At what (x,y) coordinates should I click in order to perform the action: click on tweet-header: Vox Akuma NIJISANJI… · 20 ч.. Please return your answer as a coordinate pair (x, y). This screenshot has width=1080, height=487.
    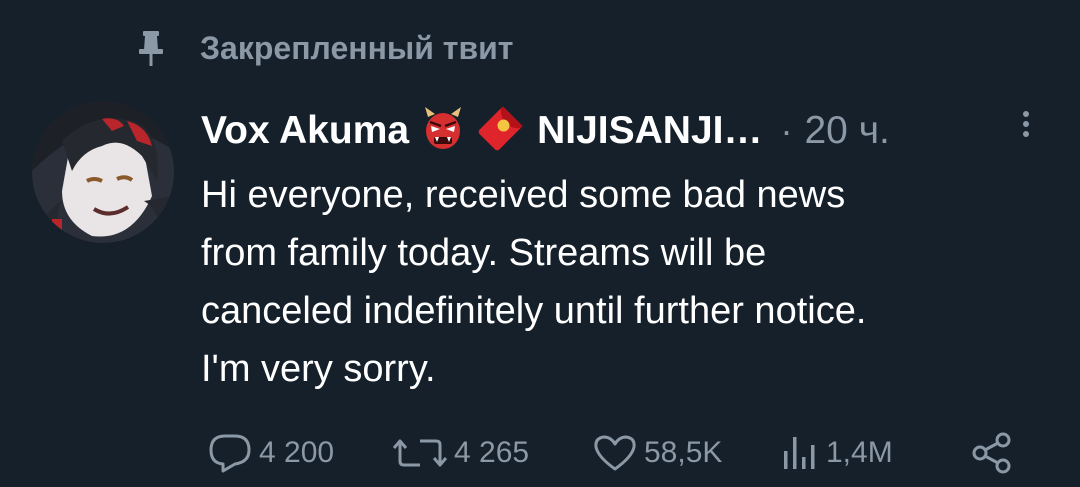
    Looking at the image, I should click on (545, 131).